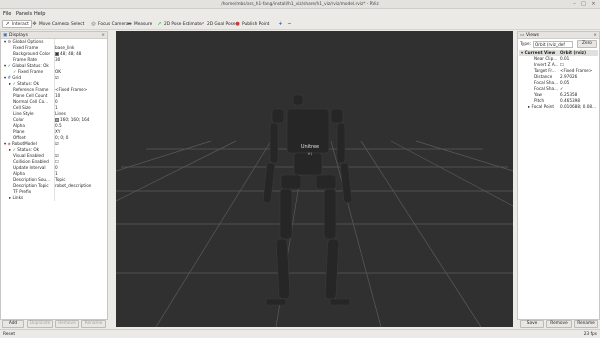 This screenshot has height=338, width=600. Describe the element at coordinates (590, 334) in the screenshot. I see `fps-readout: 23 fps` at that location.